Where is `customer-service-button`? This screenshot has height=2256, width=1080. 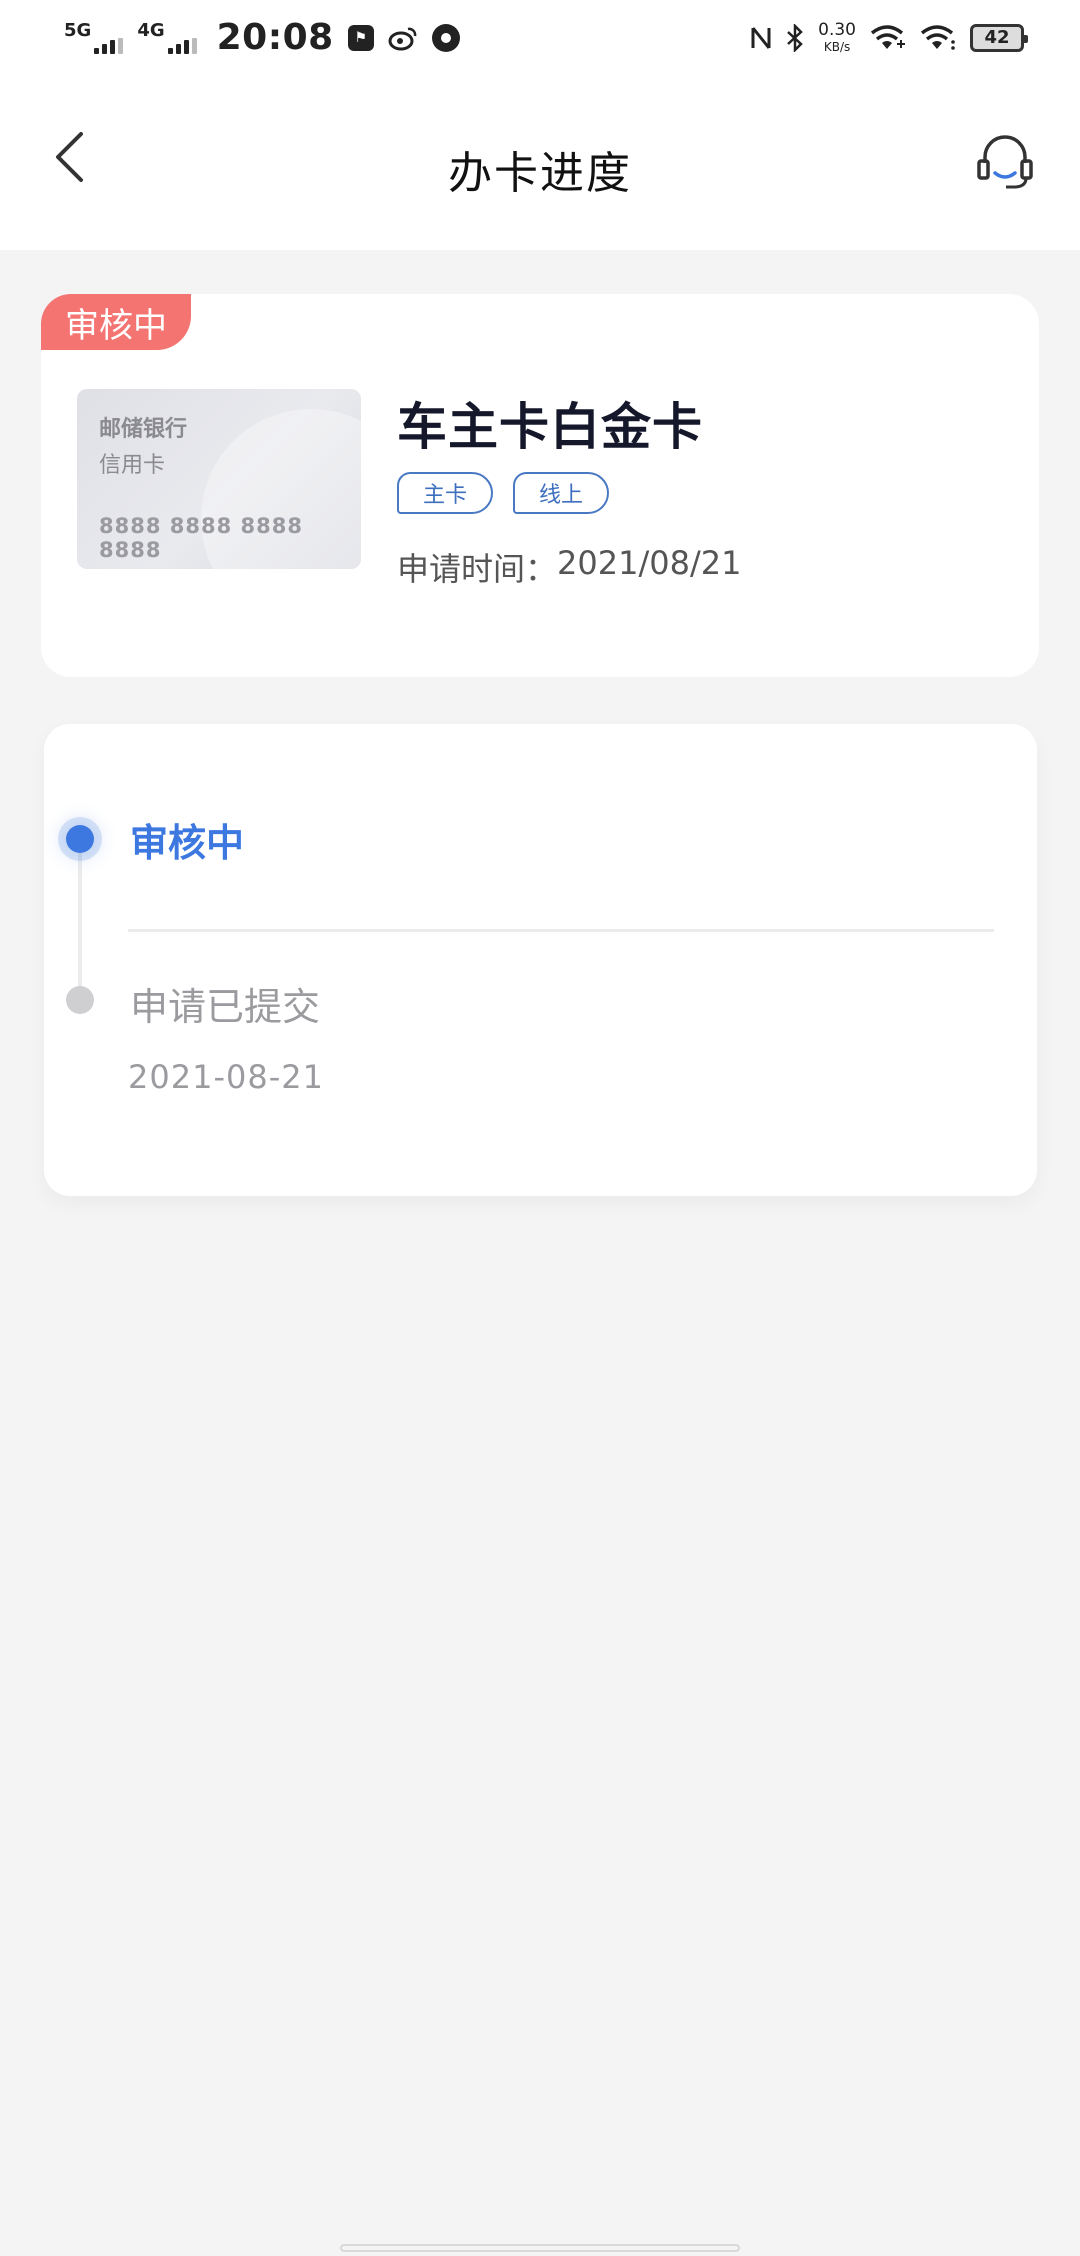
customer-service-button is located at coordinates (1005, 162).